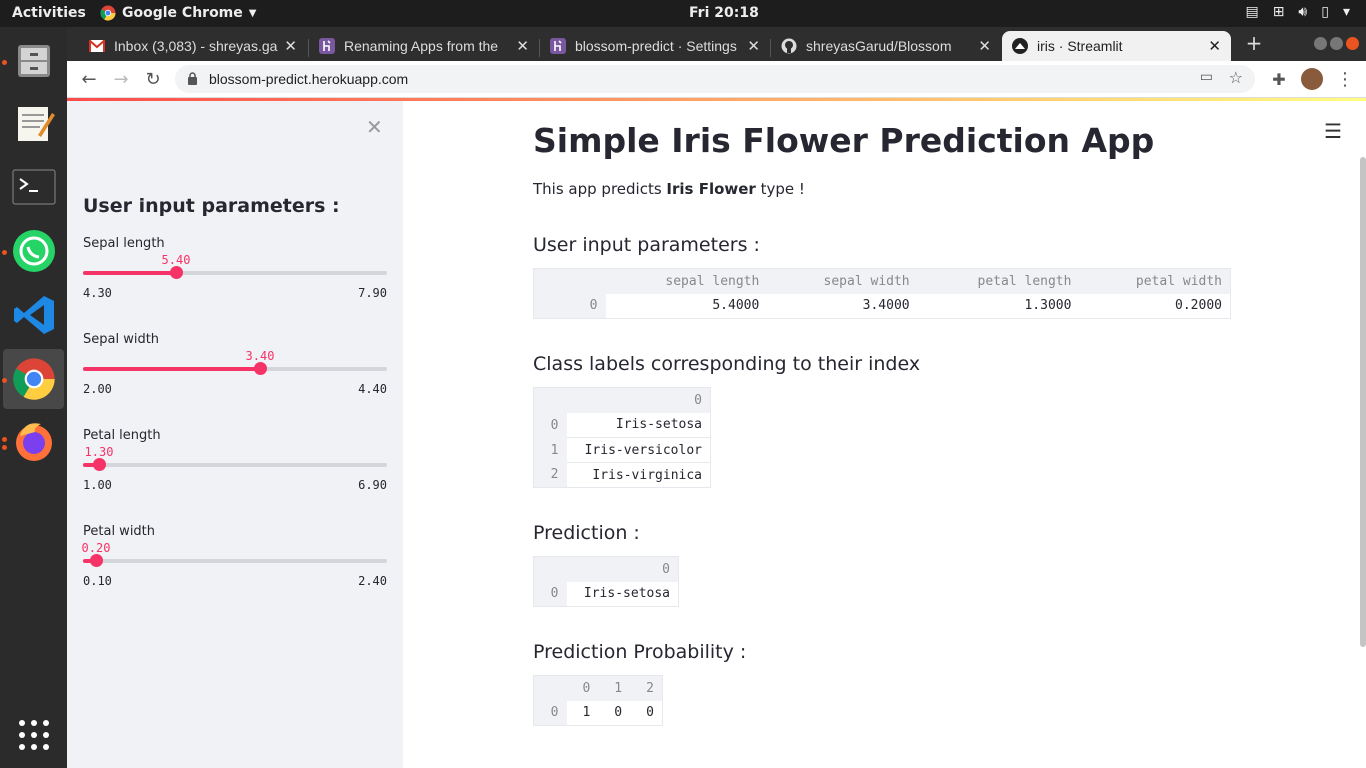 The image size is (1366, 768). I want to click on volume-icon: 🔊︎, so click(1302, 12).